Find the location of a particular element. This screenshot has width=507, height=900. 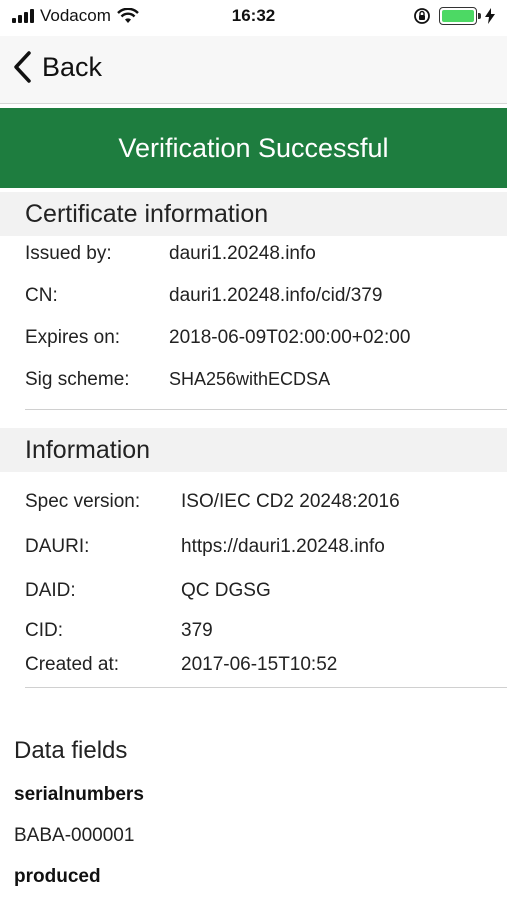

certificate-section-title: Certificate information is located at coordinates (147, 214).